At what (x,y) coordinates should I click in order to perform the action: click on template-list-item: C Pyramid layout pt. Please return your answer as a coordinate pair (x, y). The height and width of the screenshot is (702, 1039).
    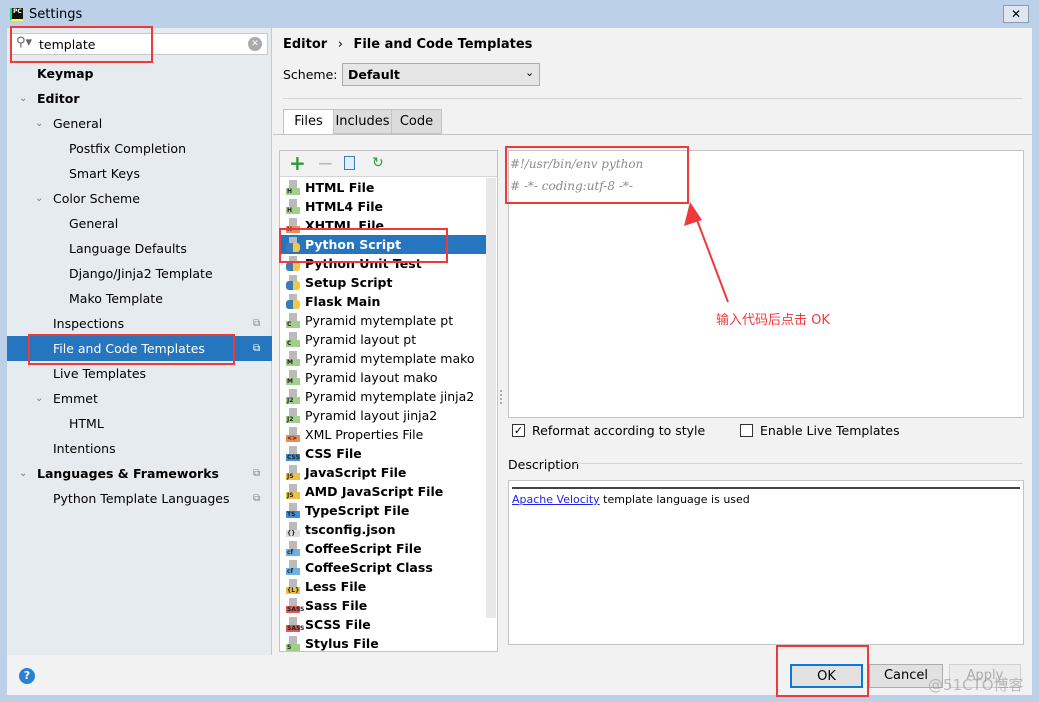
    Looking at the image, I should click on (388, 339).